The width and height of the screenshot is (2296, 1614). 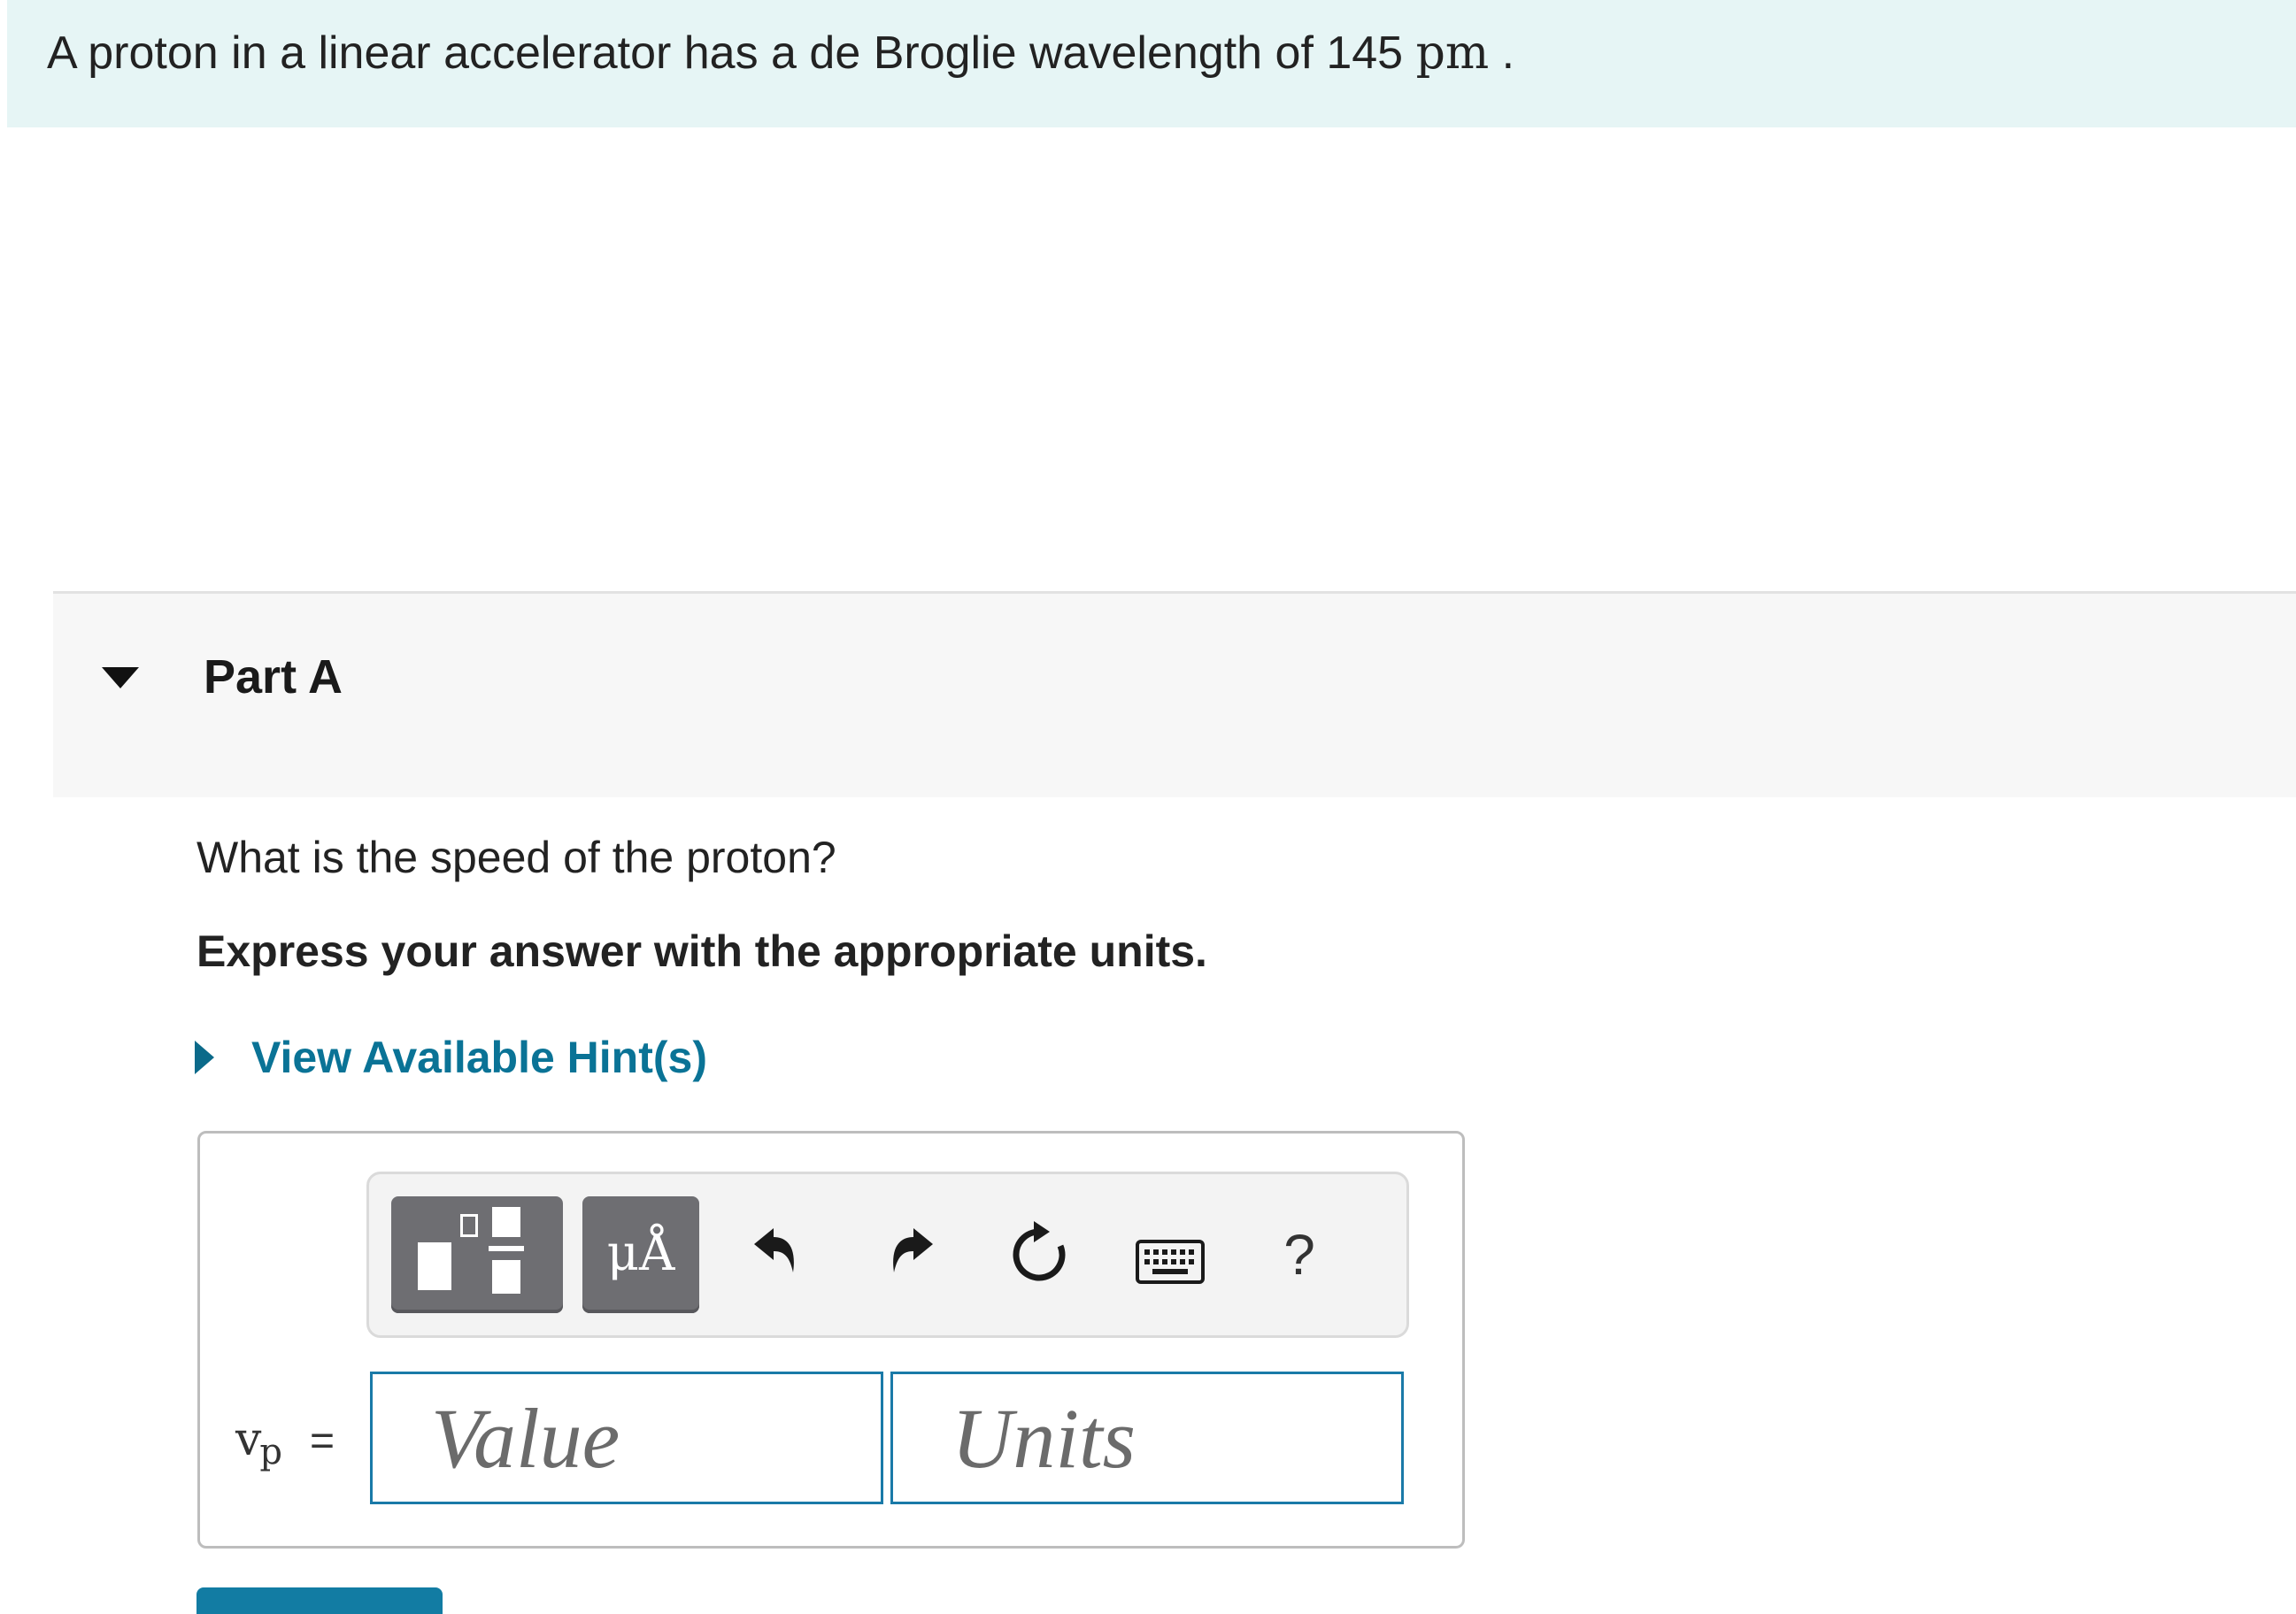 I want to click on redo-icon, so click(x=912, y=1252).